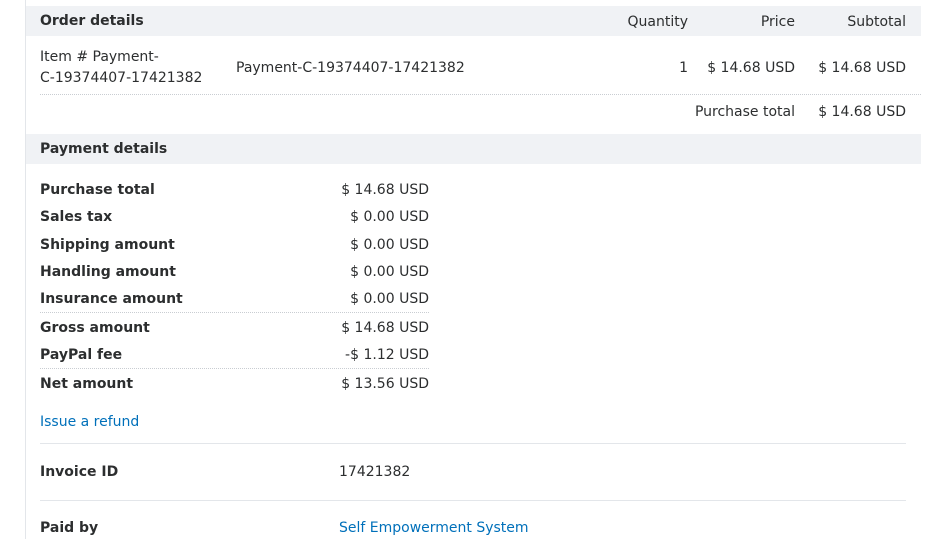 The width and height of the screenshot is (933, 539). Describe the element at coordinates (108, 272) in the screenshot. I see `payment-row-label: Handling amount` at that location.